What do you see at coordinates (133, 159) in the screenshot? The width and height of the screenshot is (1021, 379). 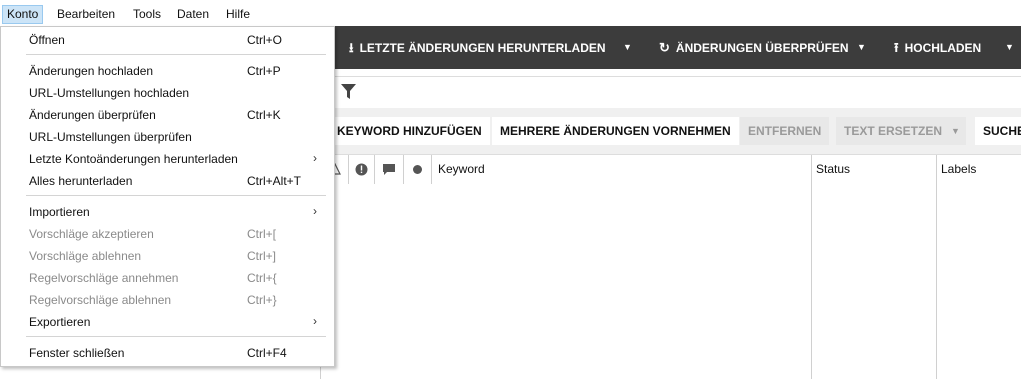 I see `menu-item-download-recent-changes: Letzte Kontoänderungen herunterladen` at bounding box center [133, 159].